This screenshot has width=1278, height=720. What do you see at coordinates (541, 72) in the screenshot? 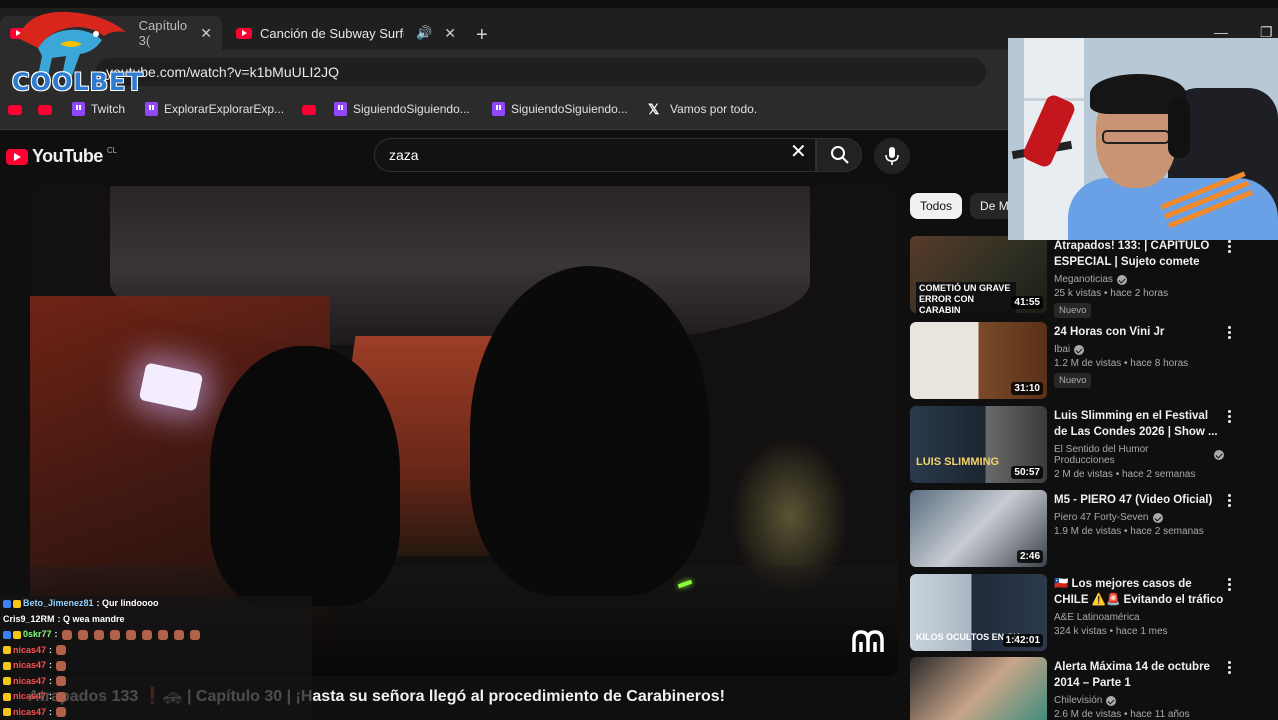
I see `url-field: youtube.com/watch?v=k1bMuULI2JQ` at bounding box center [541, 72].